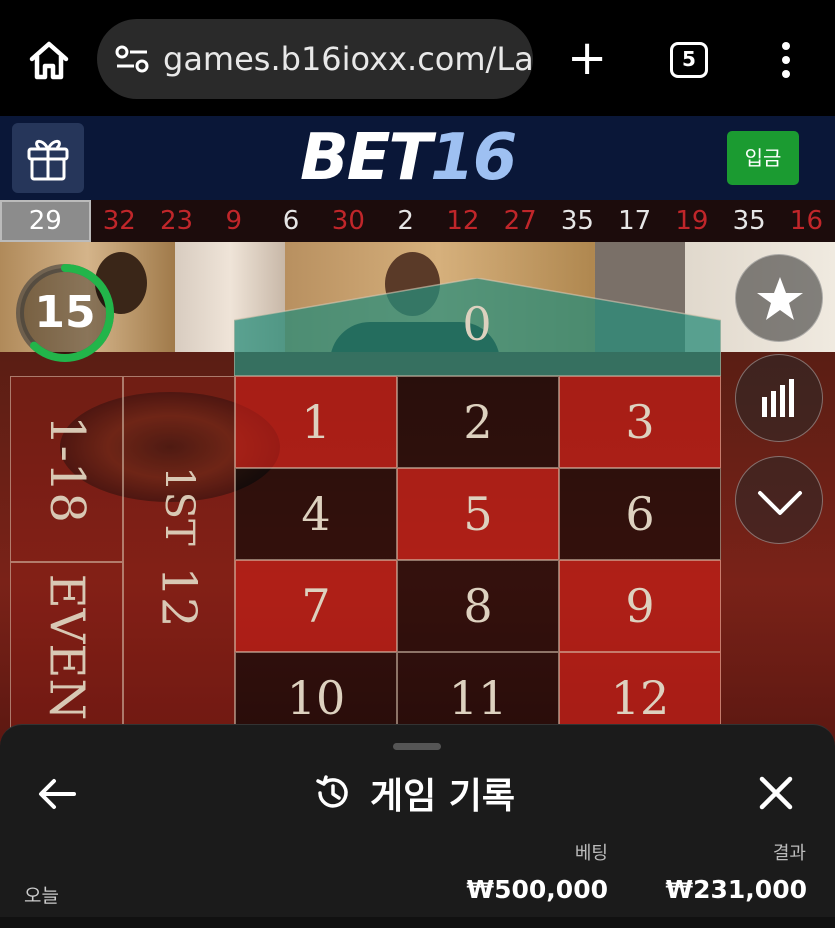 The image size is (835, 928). I want to click on bet-number-1: 1, so click(316, 422).